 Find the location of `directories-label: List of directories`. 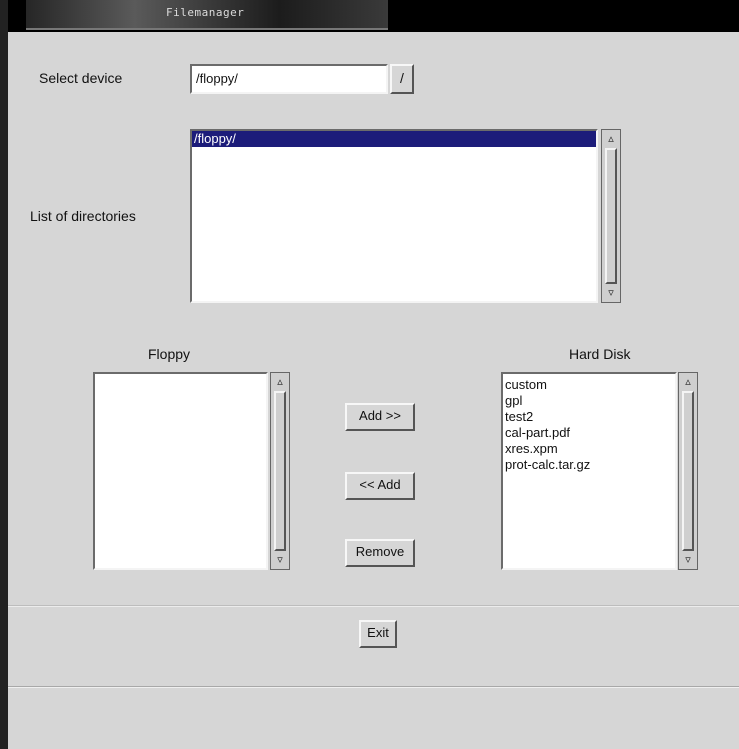

directories-label: List of directories is located at coordinates (83, 216).